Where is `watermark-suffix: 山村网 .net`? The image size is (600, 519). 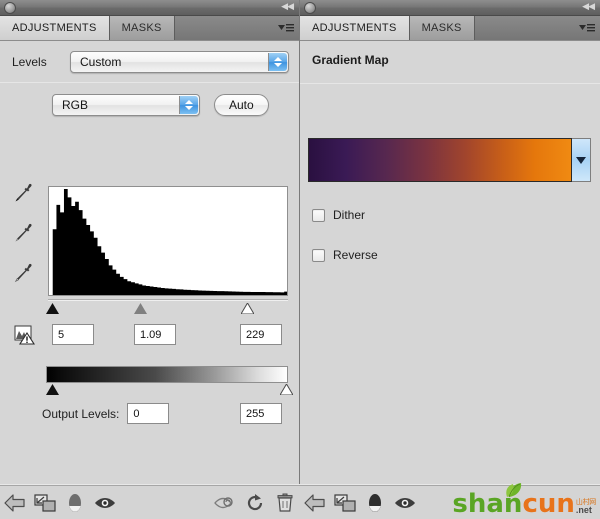 watermark-suffix: 山村网 .net is located at coordinates (586, 507).